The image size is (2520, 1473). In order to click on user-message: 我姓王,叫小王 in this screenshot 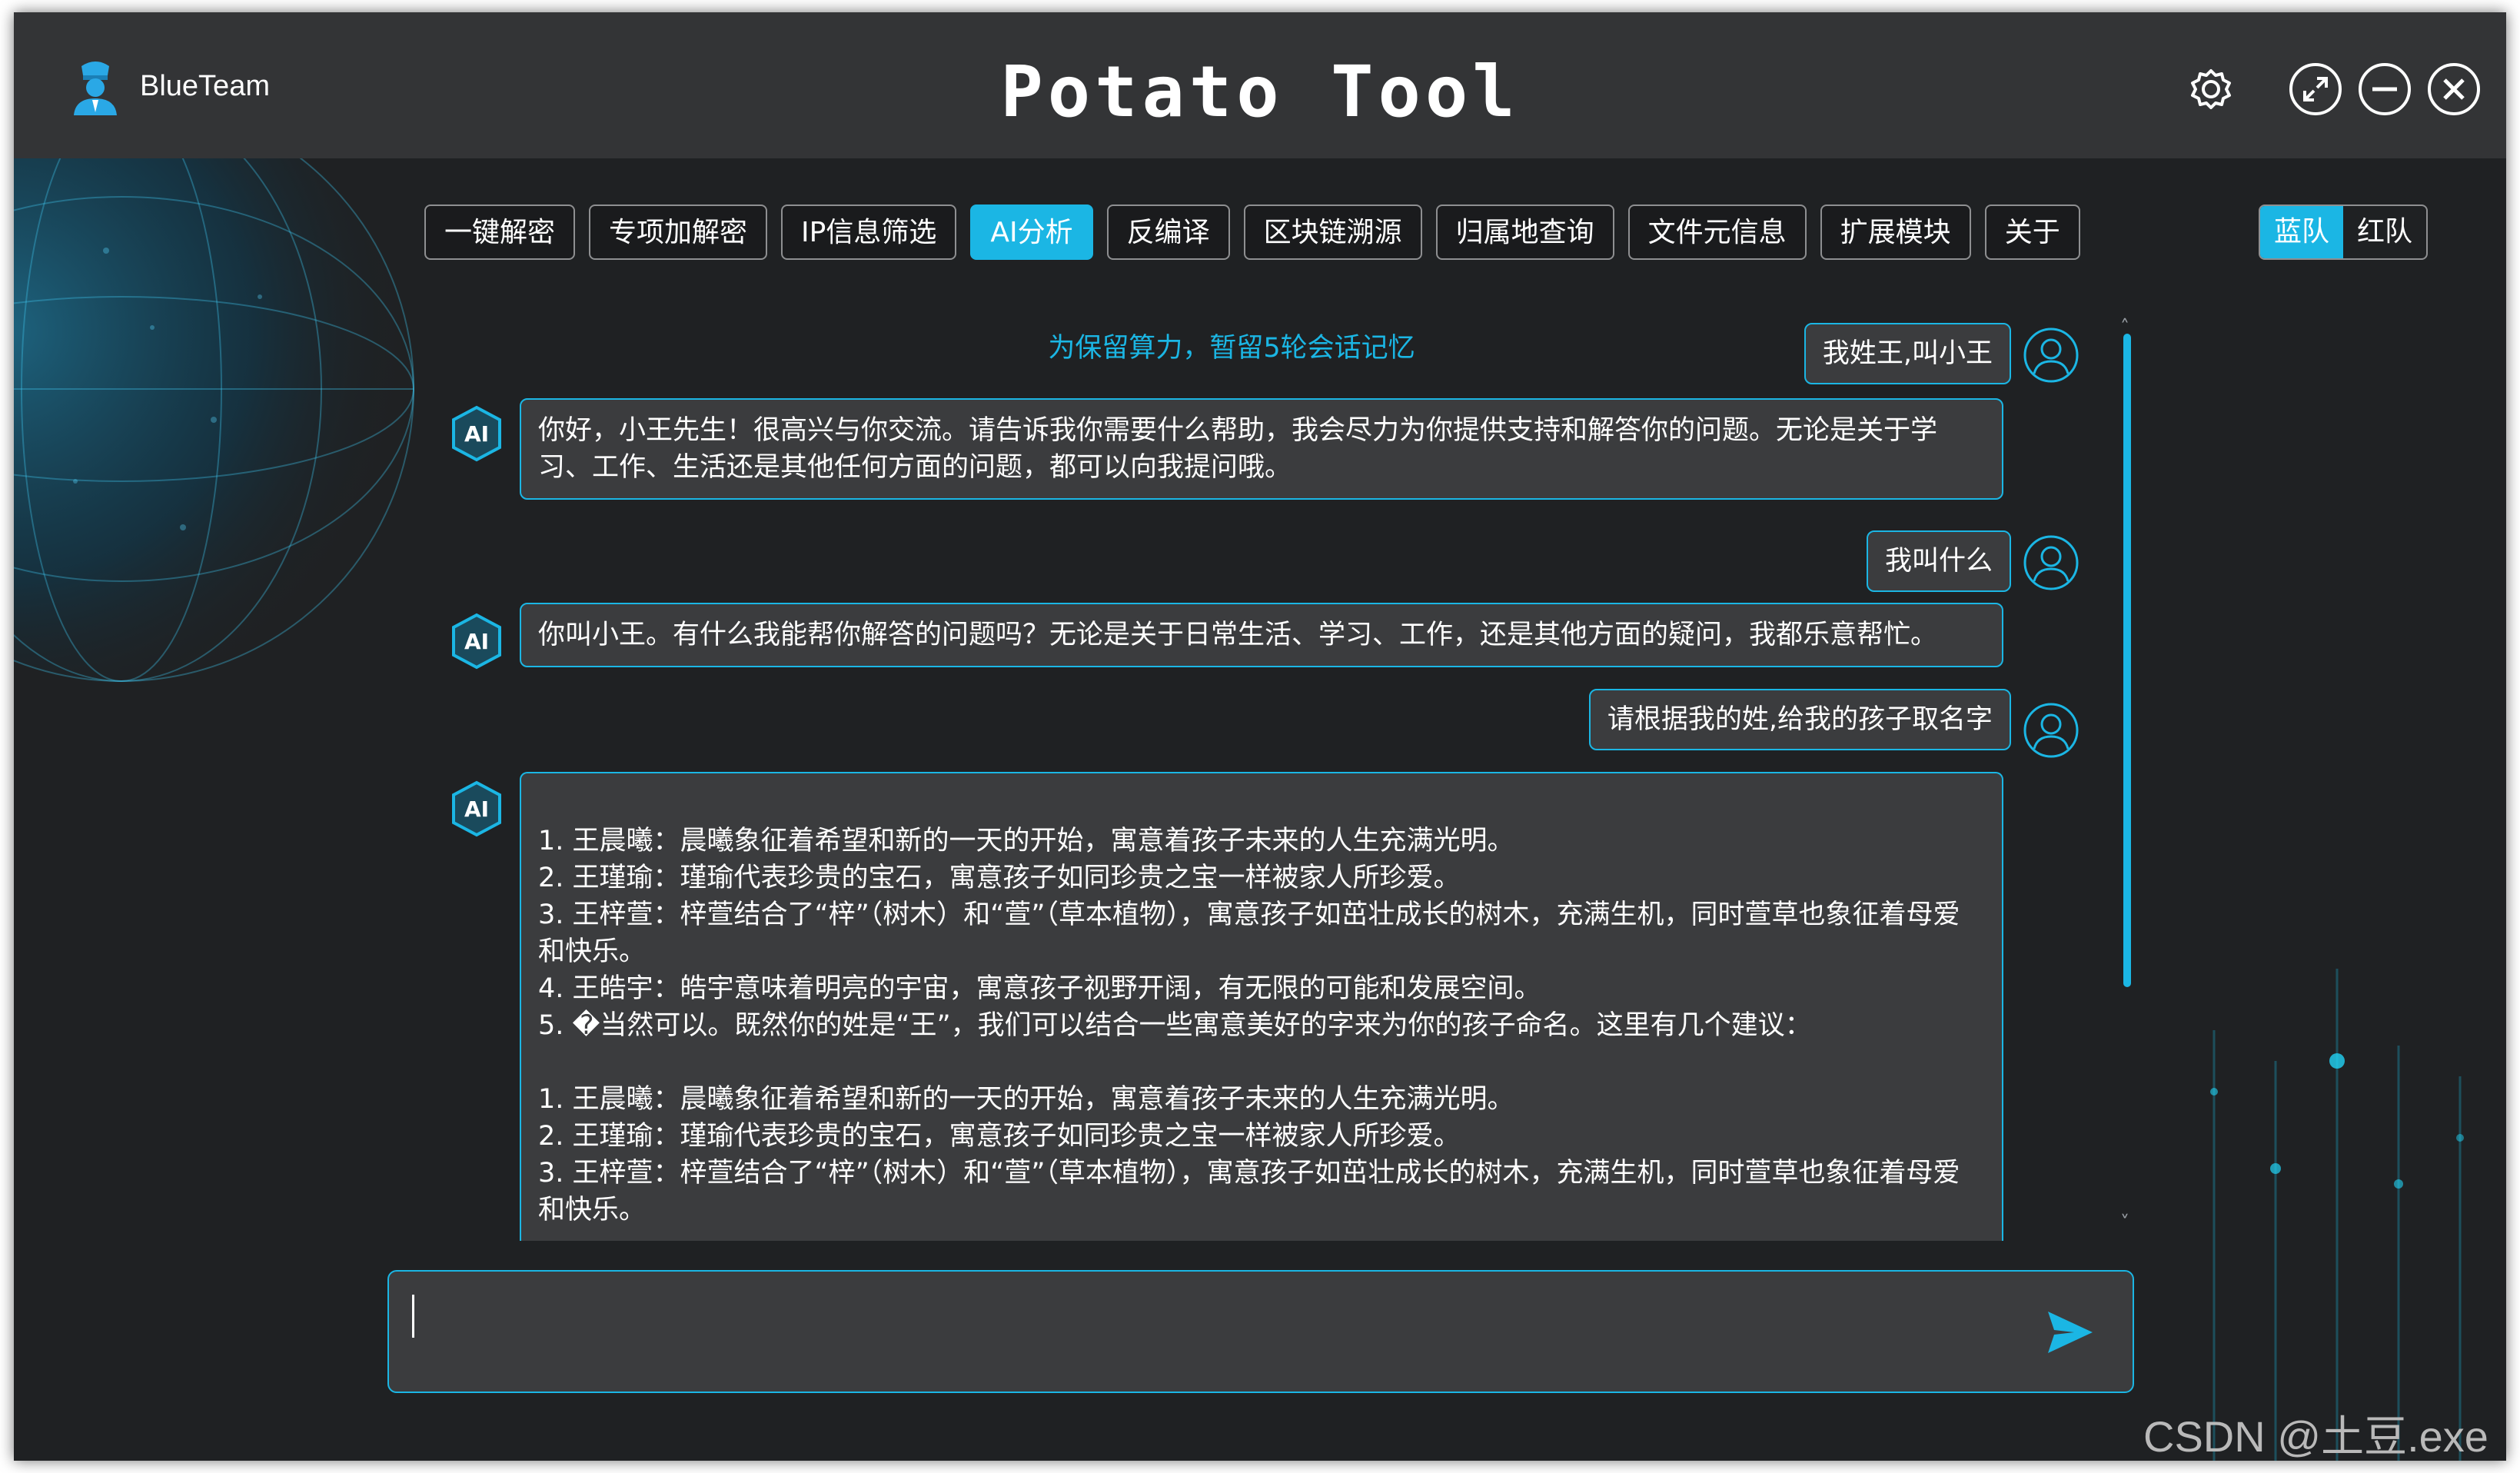, I will do `click(1908, 353)`.